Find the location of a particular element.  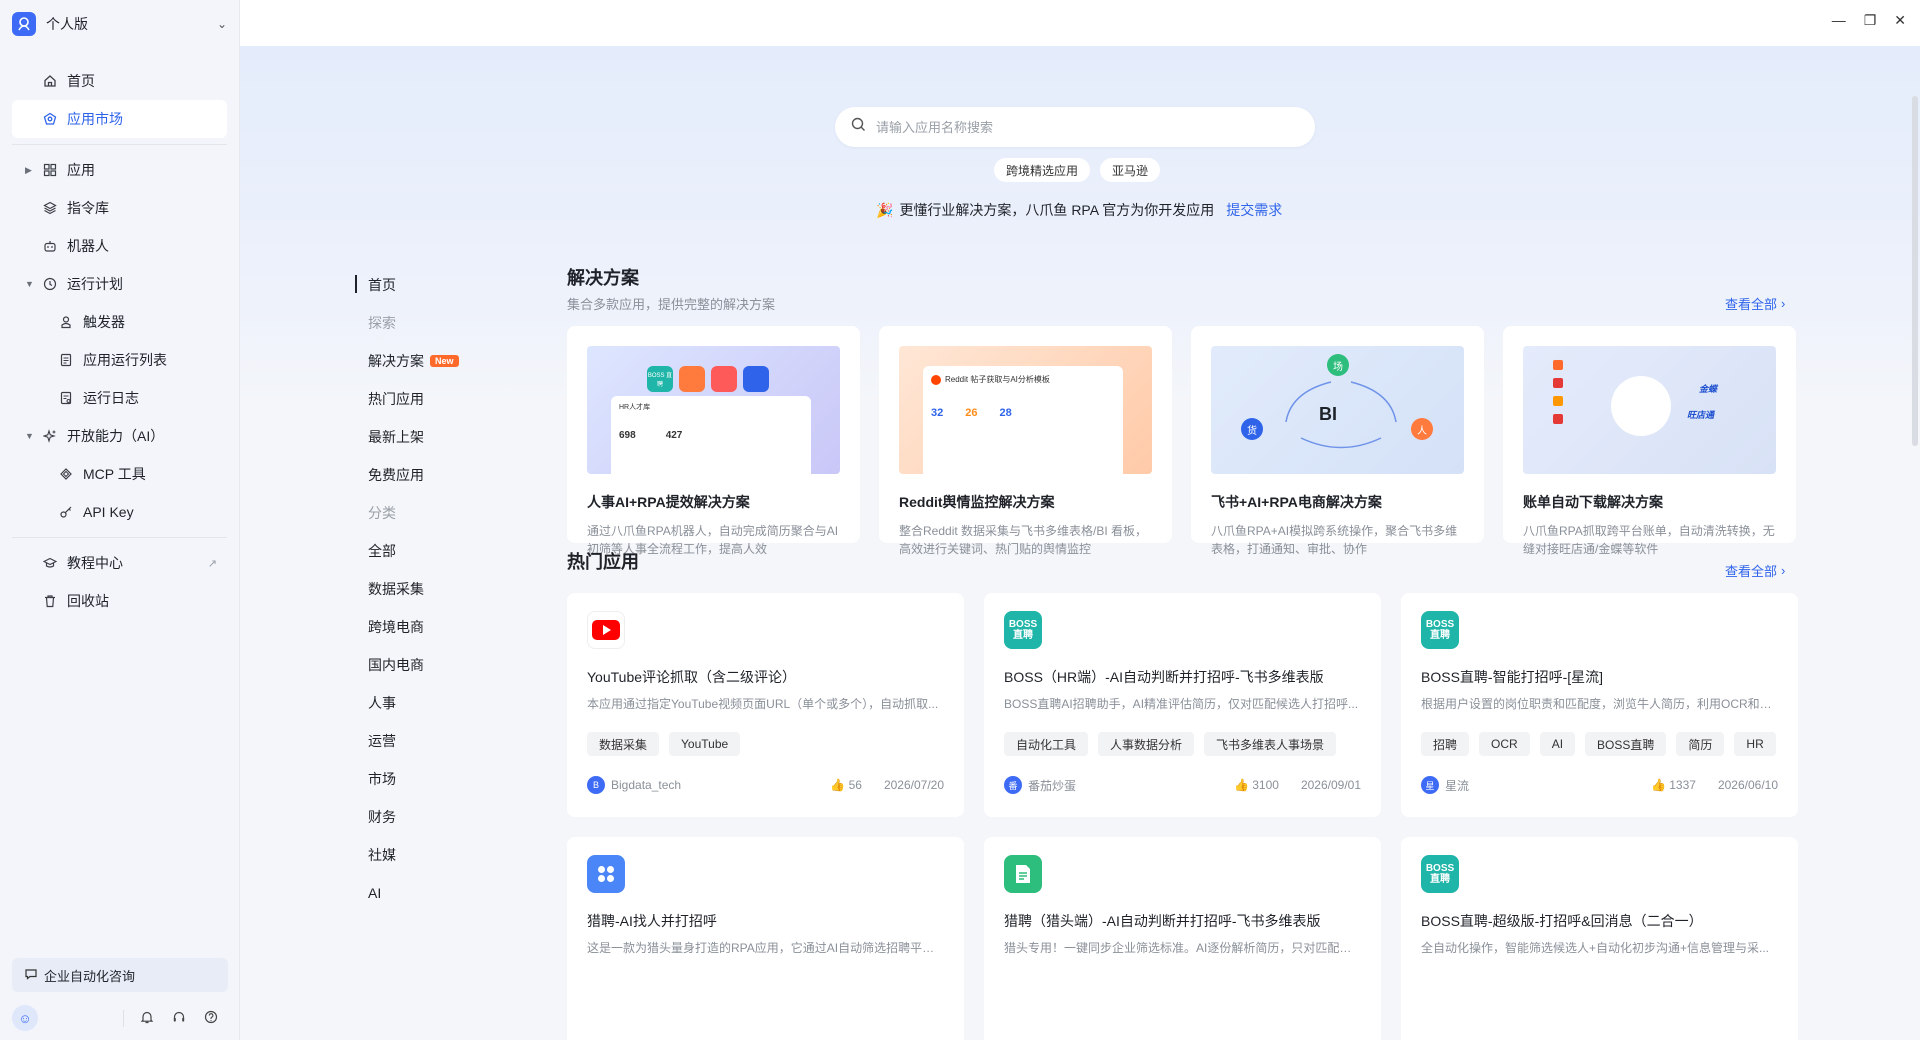

market-icon is located at coordinates (50, 119).